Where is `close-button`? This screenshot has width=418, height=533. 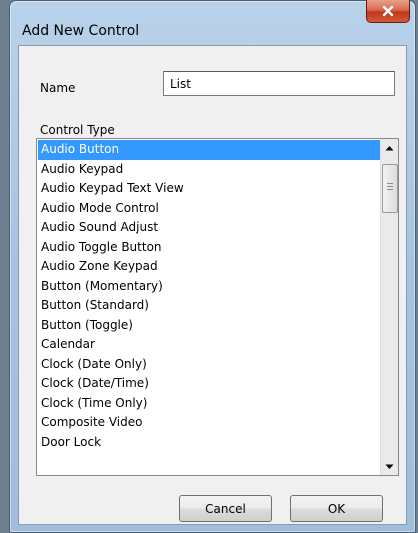
close-button is located at coordinates (388, 11).